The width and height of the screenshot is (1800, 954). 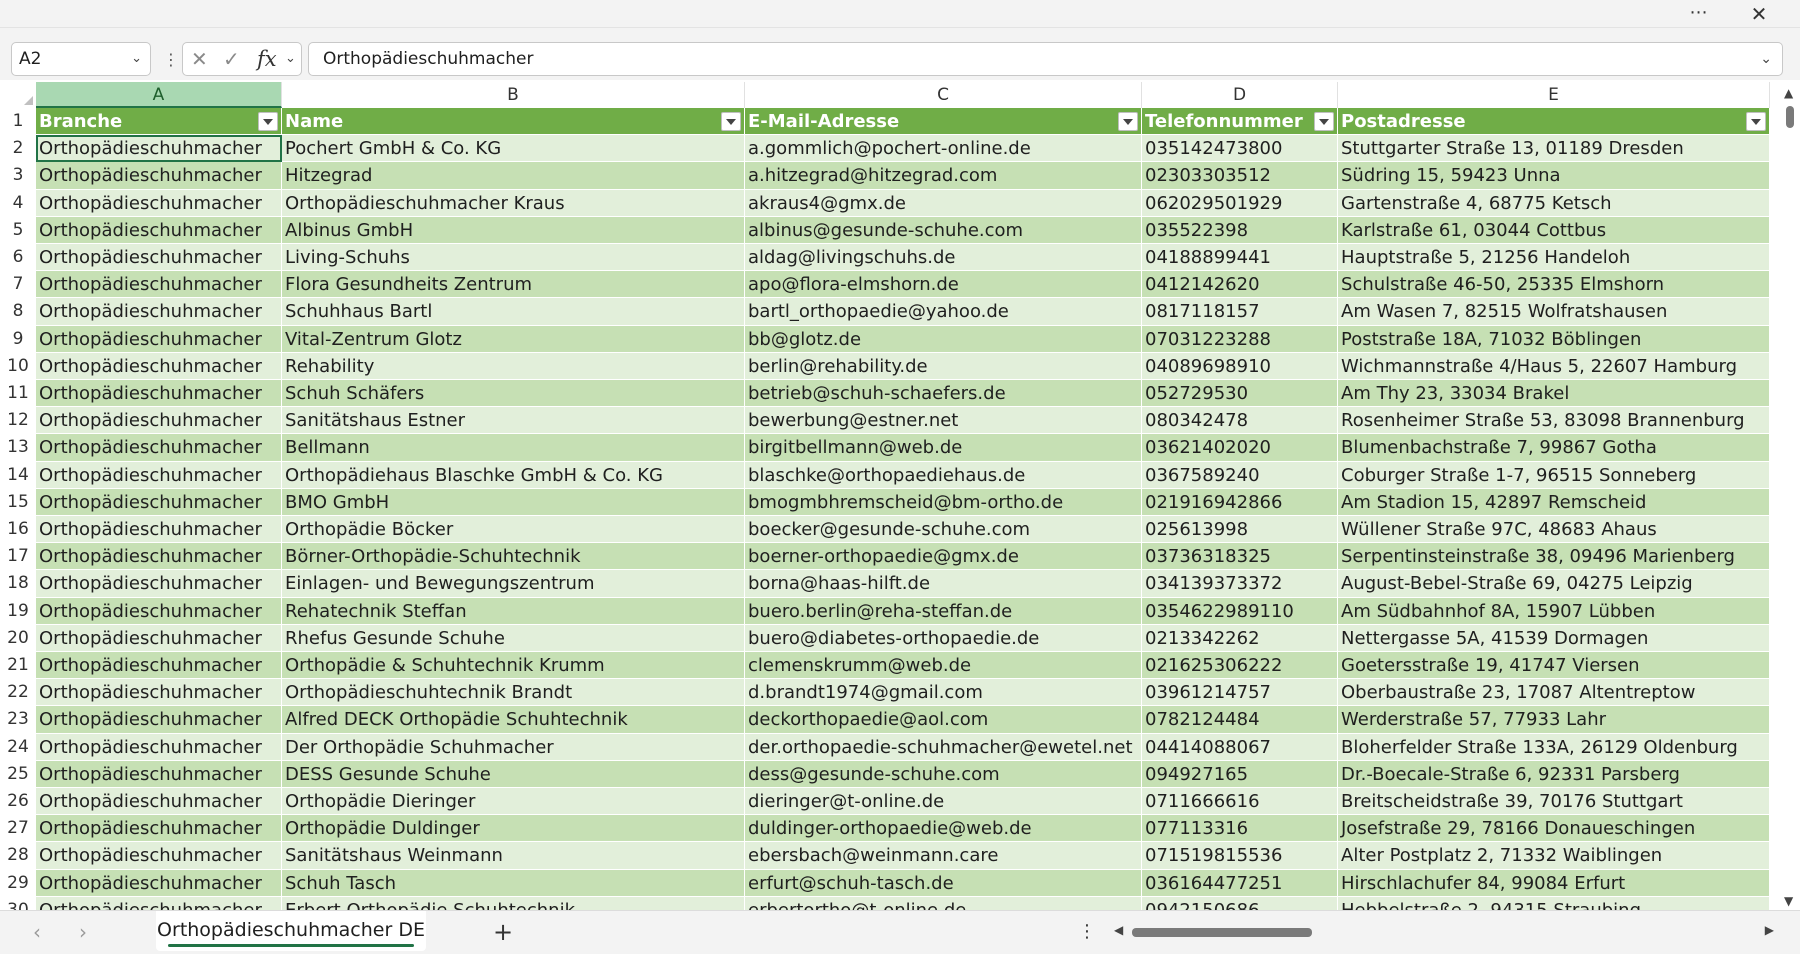 What do you see at coordinates (513, 149) in the screenshot?
I see `cell-name: Pochert GmbH & Co. KG` at bounding box center [513, 149].